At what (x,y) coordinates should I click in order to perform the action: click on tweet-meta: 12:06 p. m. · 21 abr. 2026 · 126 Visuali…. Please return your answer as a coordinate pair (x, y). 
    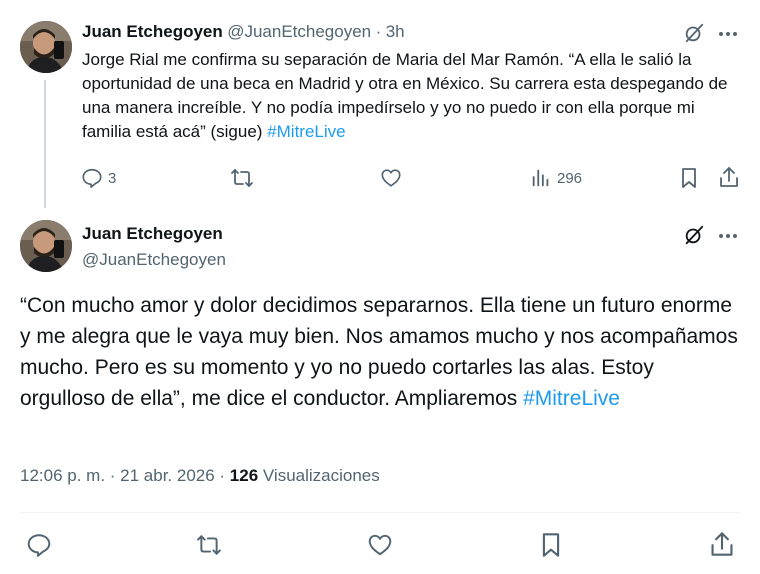
    Looking at the image, I should click on (200, 476).